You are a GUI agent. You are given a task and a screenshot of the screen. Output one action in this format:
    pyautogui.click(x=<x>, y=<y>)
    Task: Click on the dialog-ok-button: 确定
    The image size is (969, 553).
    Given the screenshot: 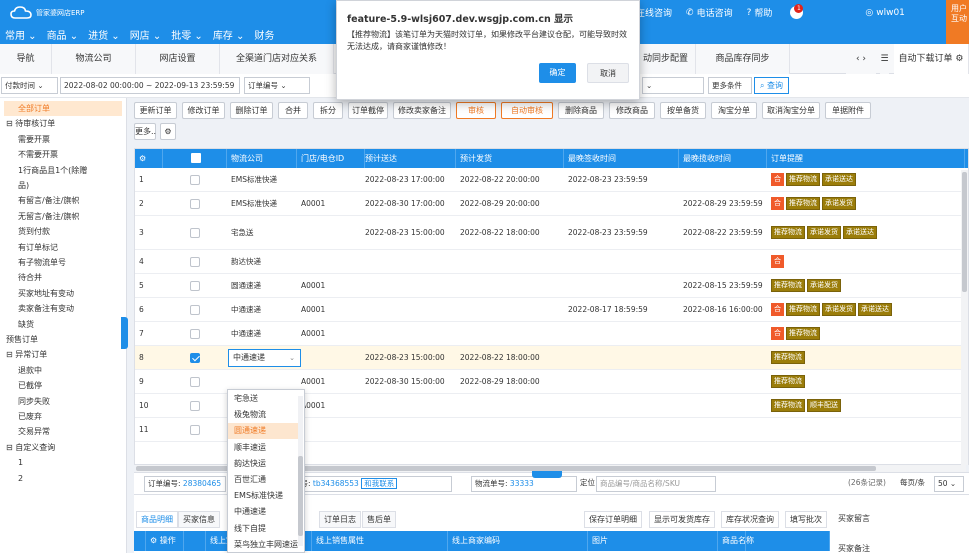 What is the action you would take?
    pyautogui.click(x=557, y=73)
    